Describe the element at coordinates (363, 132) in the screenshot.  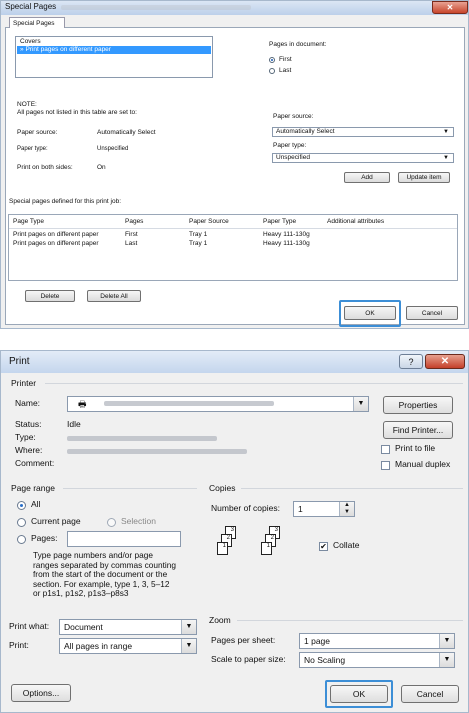
I see `paper-source-select: Automatically Select ▼` at that location.